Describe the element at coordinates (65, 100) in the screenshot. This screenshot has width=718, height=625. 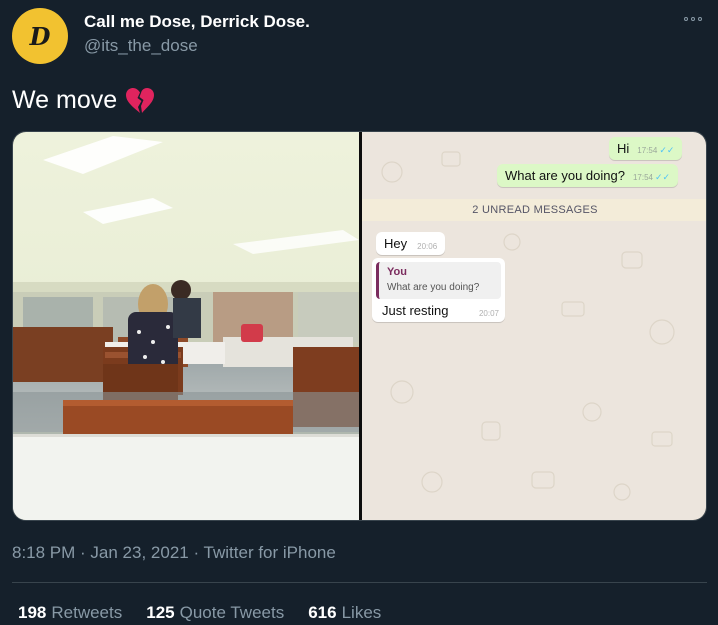
I see `tweet-text-content: We move` at that location.